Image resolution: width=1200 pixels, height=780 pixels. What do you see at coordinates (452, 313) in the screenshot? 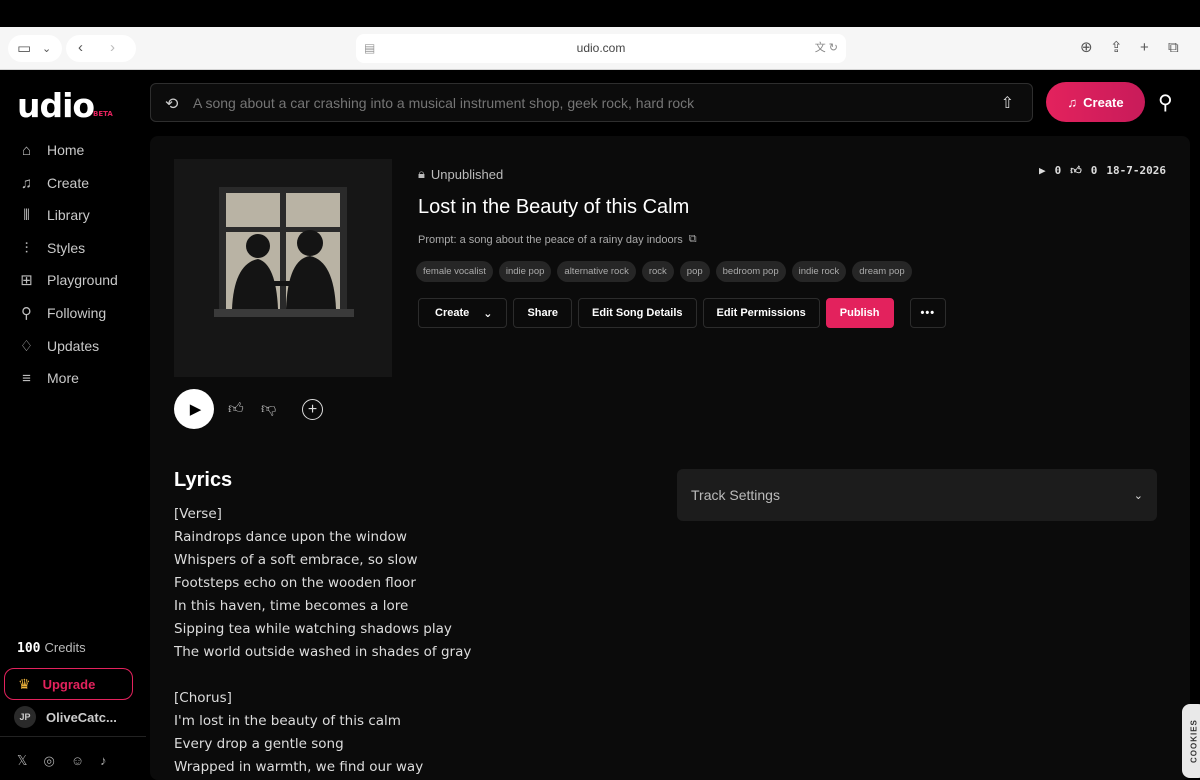
I see `create-dropdown-label: Create` at bounding box center [452, 313].